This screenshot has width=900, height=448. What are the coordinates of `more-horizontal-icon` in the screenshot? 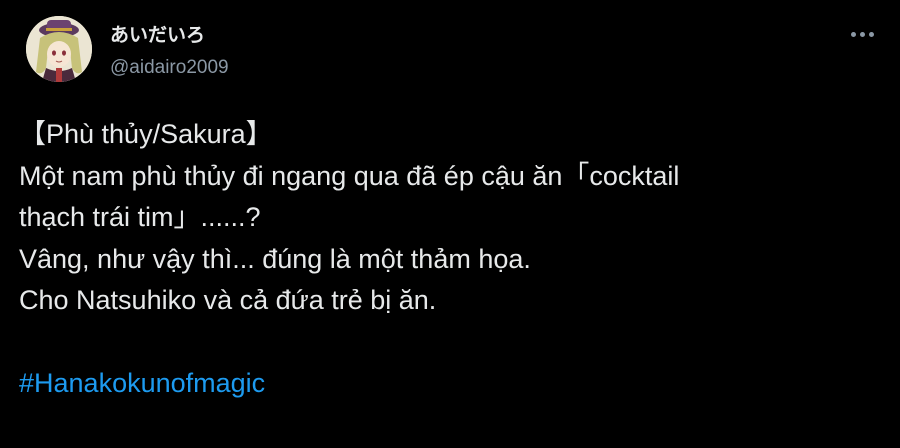 It's located at (862, 34).